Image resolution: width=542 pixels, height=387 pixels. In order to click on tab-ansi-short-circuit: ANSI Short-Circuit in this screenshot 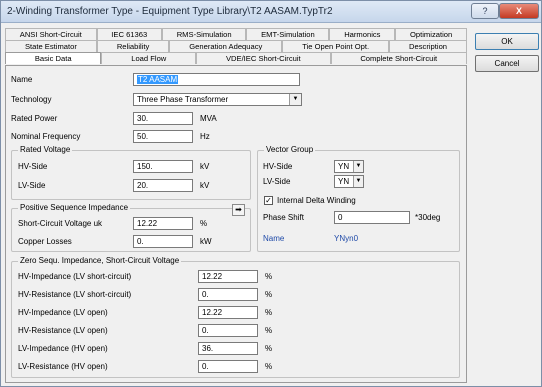, I will do `click(51, 34)`.